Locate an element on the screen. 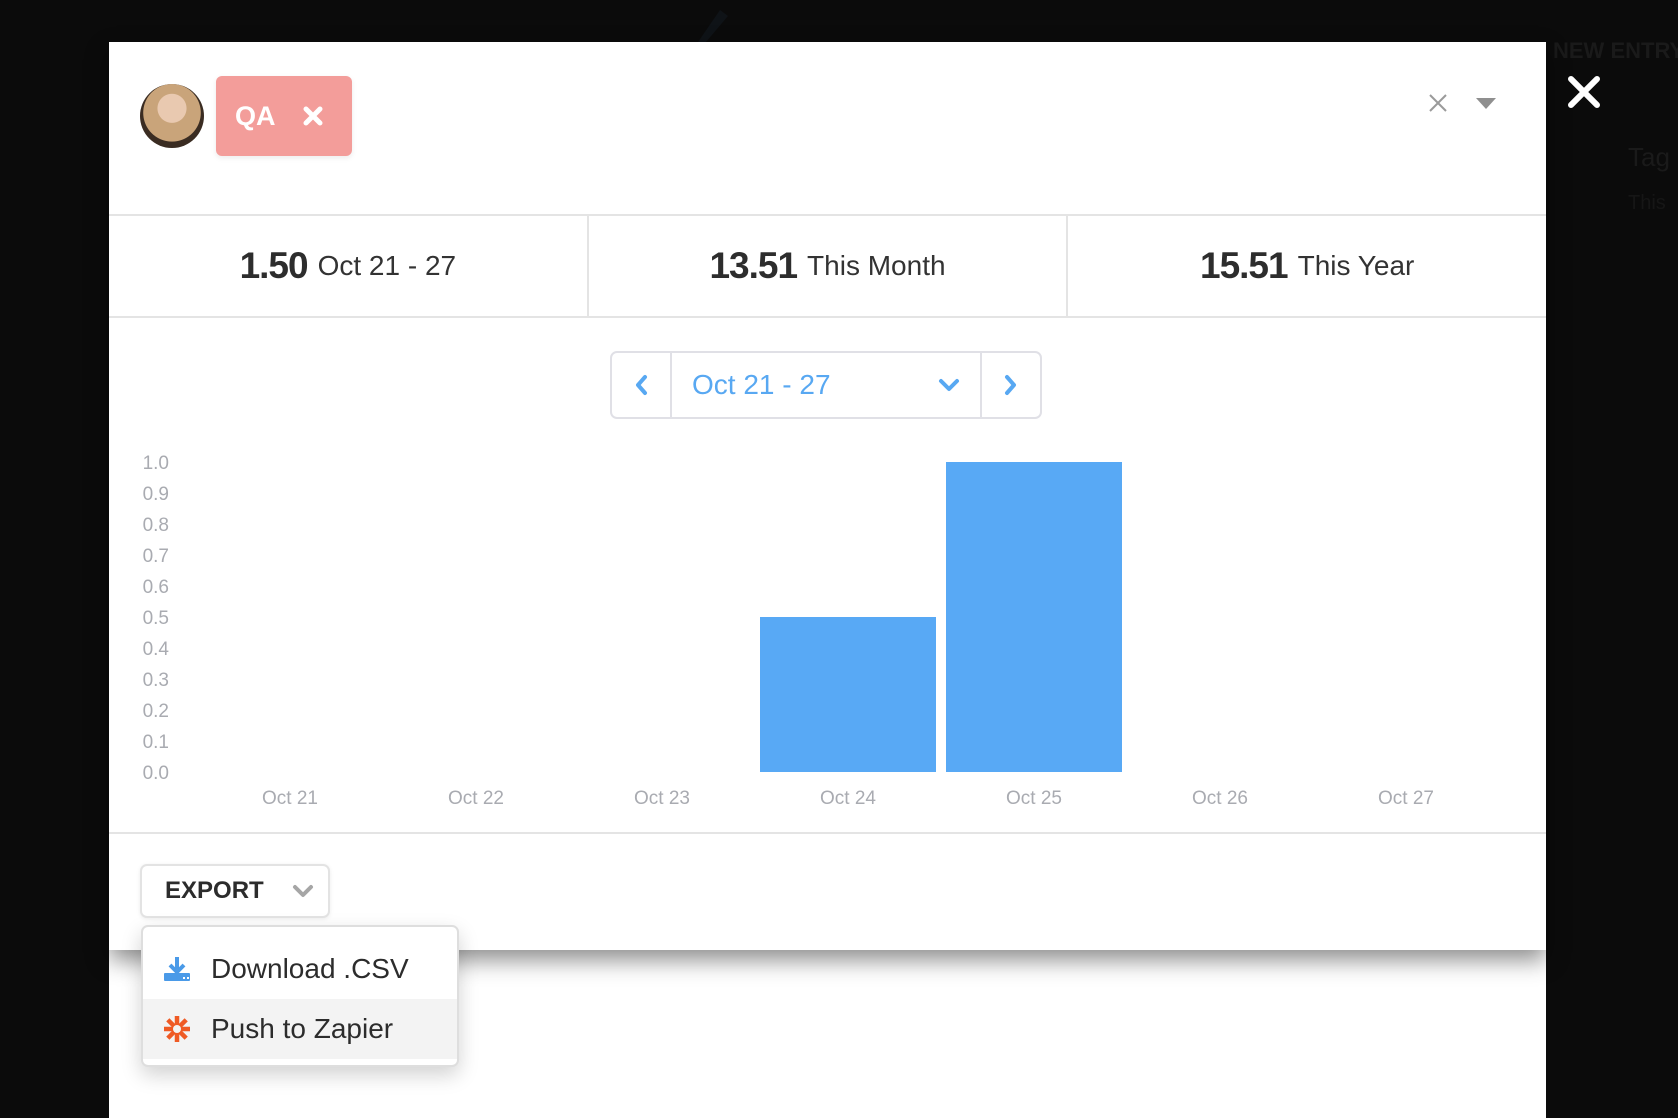 Image resolution: width=1678 pixels, height=1118 pixels. stat-label: This Month is located at coordinates (876, 265).